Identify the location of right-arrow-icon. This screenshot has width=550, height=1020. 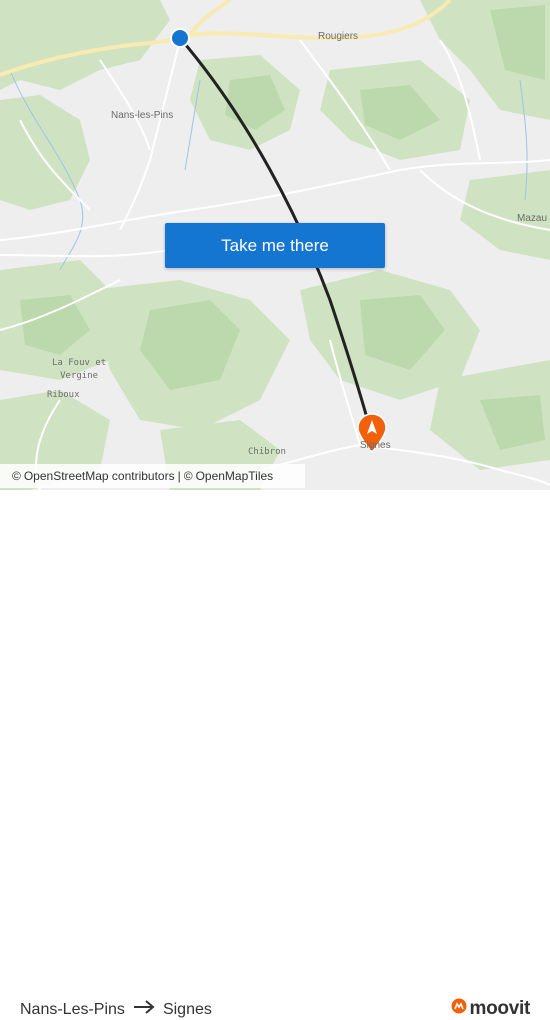
(144, 1009).